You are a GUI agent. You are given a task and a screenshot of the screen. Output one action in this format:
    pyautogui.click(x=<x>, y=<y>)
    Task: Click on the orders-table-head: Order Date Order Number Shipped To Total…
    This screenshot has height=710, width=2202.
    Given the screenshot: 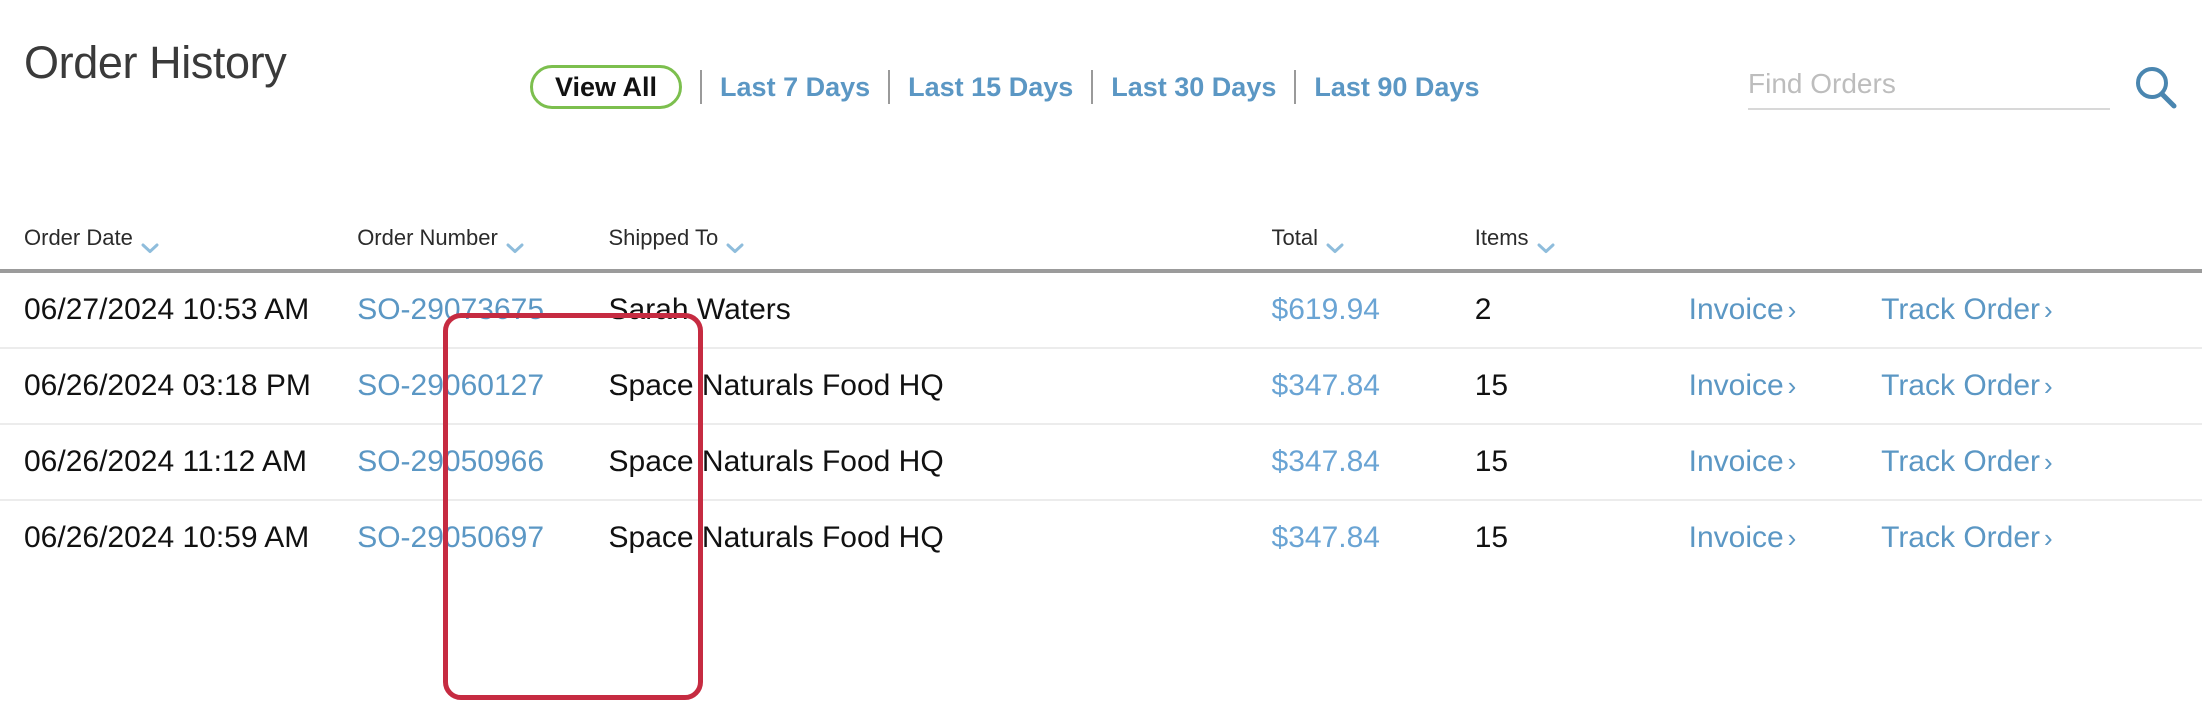 What is the action you would take?
    pyautogui.click(x=1101, y=248)
    